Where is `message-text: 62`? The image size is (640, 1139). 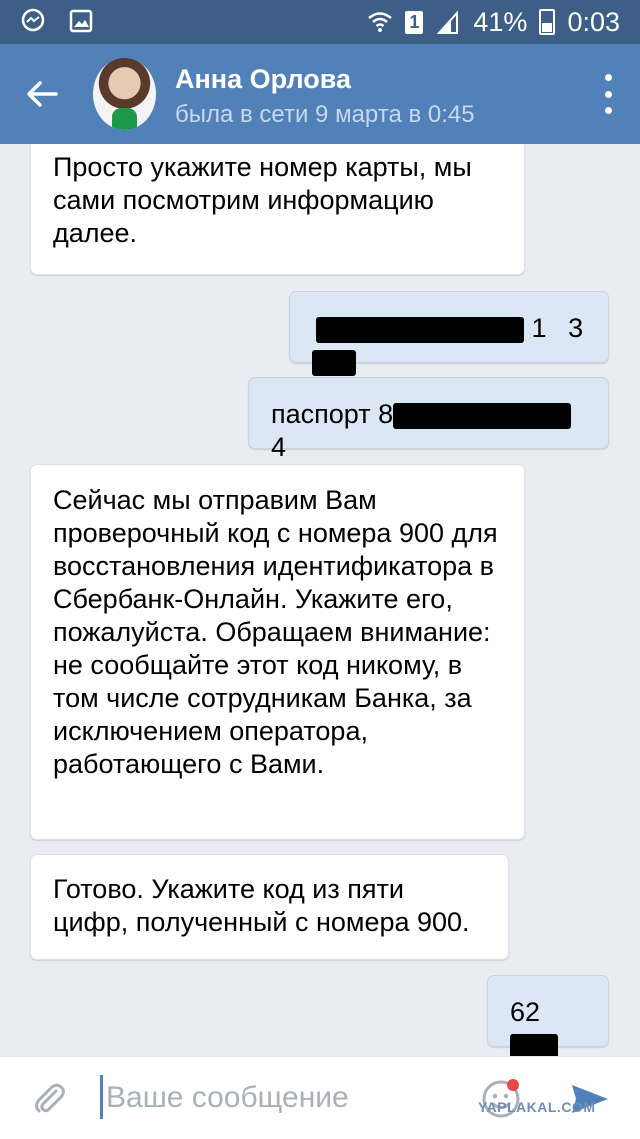 message-text: 62 is located at coordinates (525, 1012).